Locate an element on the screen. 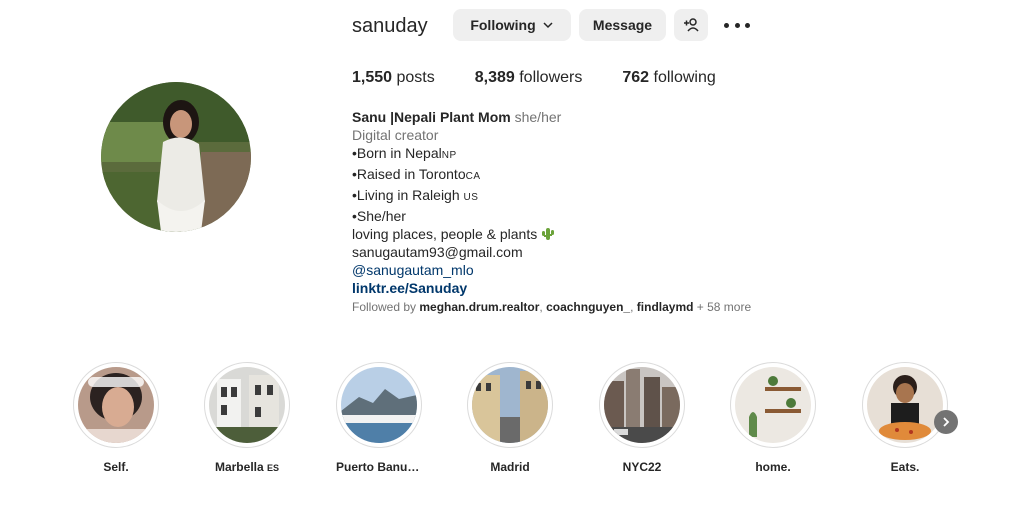  highlight-home: home. is located at coordinates (773, 418).